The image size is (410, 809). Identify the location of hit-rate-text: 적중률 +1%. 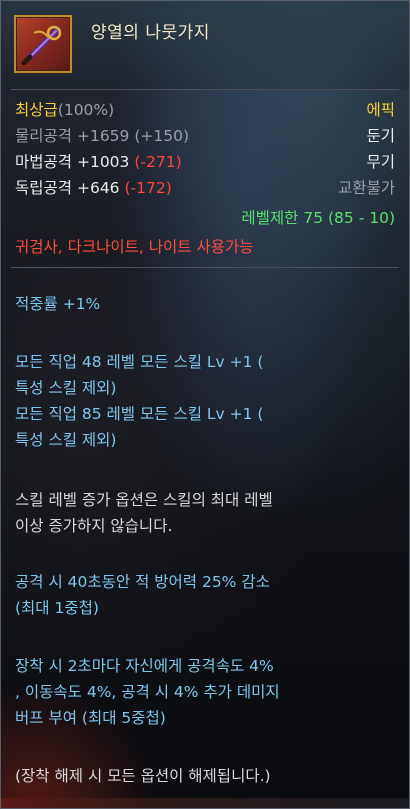
(58, 304).